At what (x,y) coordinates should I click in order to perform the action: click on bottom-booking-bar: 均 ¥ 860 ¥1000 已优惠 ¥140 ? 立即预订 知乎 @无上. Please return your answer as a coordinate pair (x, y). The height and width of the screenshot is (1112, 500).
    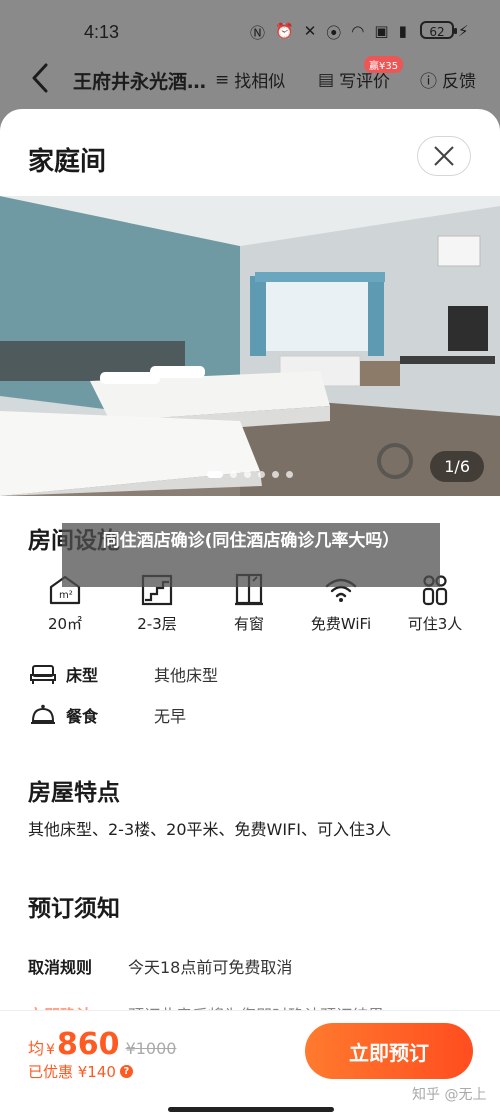
    Looking at the image, I should click on (250, 1061).